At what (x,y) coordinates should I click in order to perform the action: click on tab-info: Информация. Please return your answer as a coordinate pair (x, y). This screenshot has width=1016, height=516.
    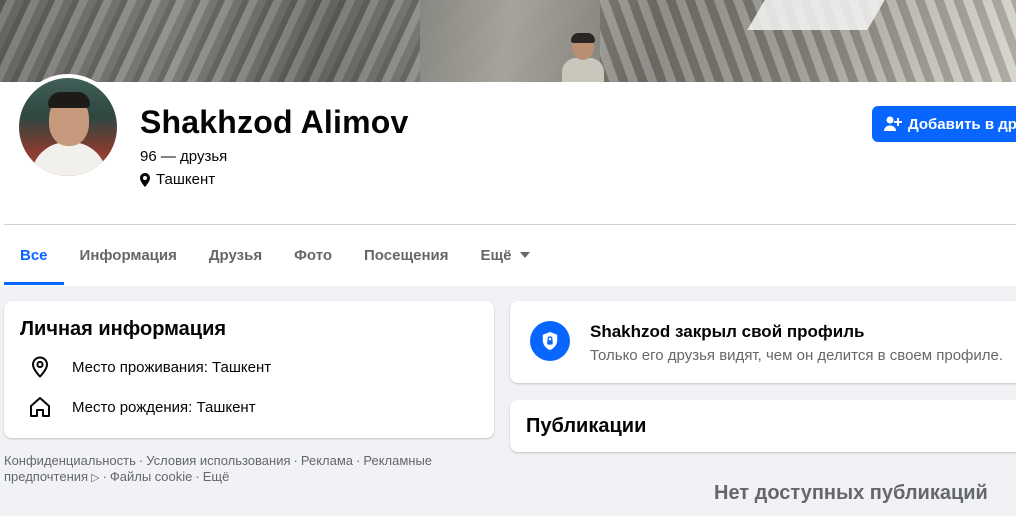
    Looking at the image, I should click on (128, 255).